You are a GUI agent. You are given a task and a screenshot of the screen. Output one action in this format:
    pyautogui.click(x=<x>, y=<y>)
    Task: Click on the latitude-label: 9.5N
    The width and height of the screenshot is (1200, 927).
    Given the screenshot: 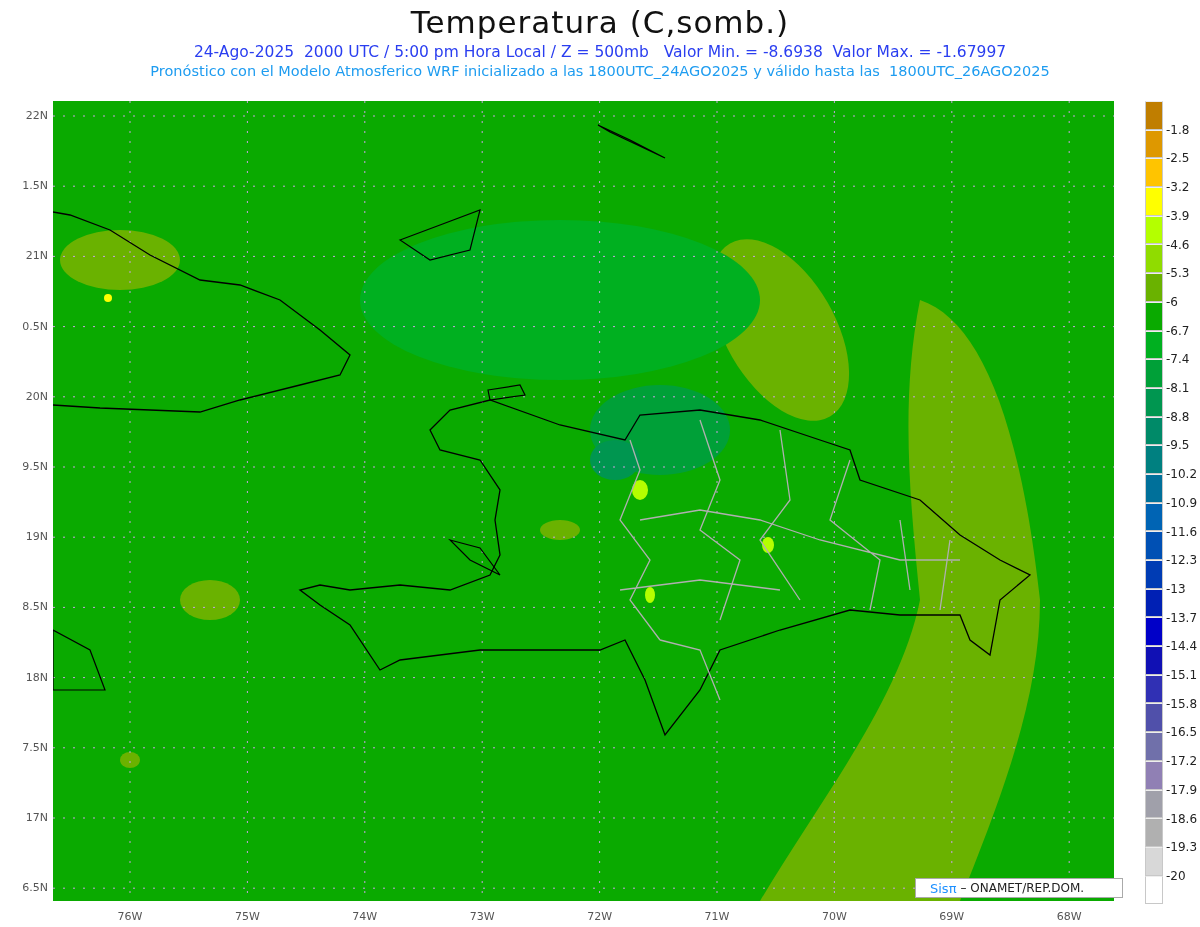 What is the action you would take?
    pyautogui.click(x=34, y=467)
    